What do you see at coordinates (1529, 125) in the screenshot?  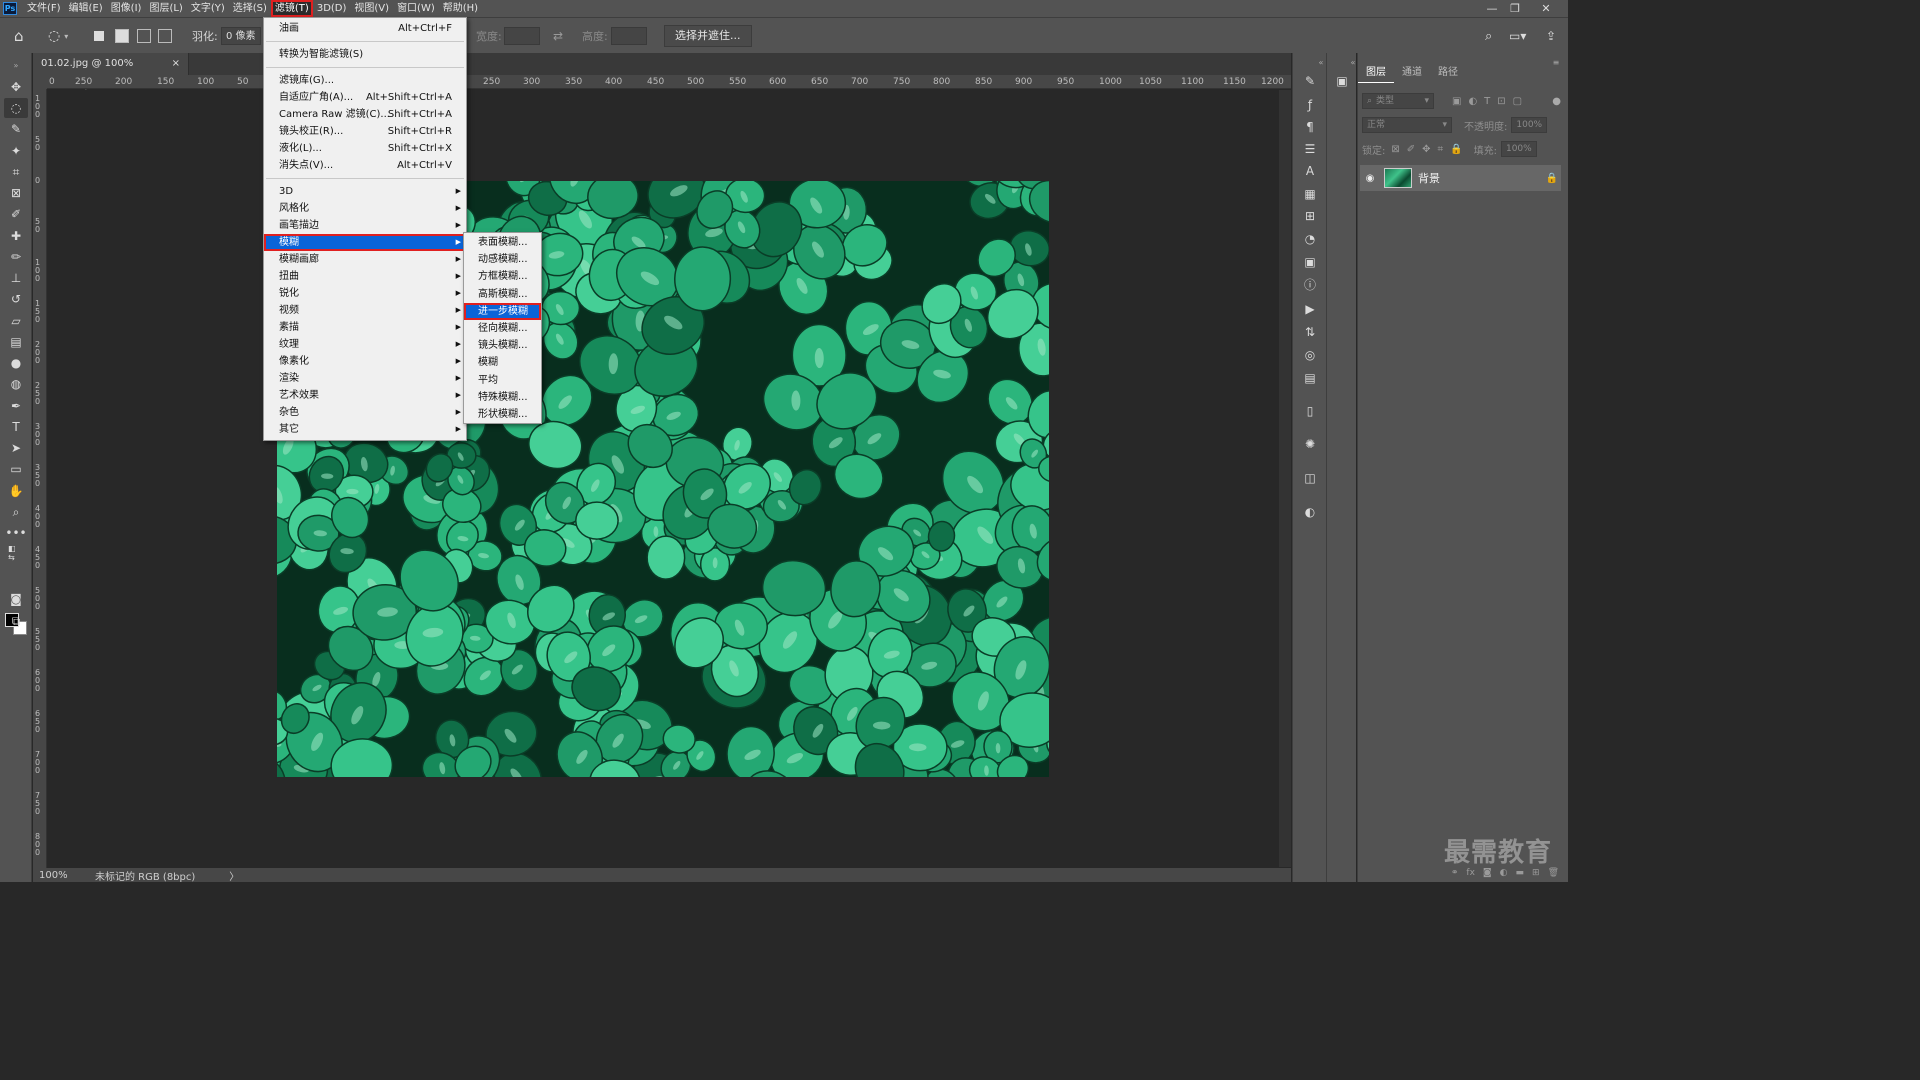 I see `opacity-input: 100%` at bounding box center [1529, 125].